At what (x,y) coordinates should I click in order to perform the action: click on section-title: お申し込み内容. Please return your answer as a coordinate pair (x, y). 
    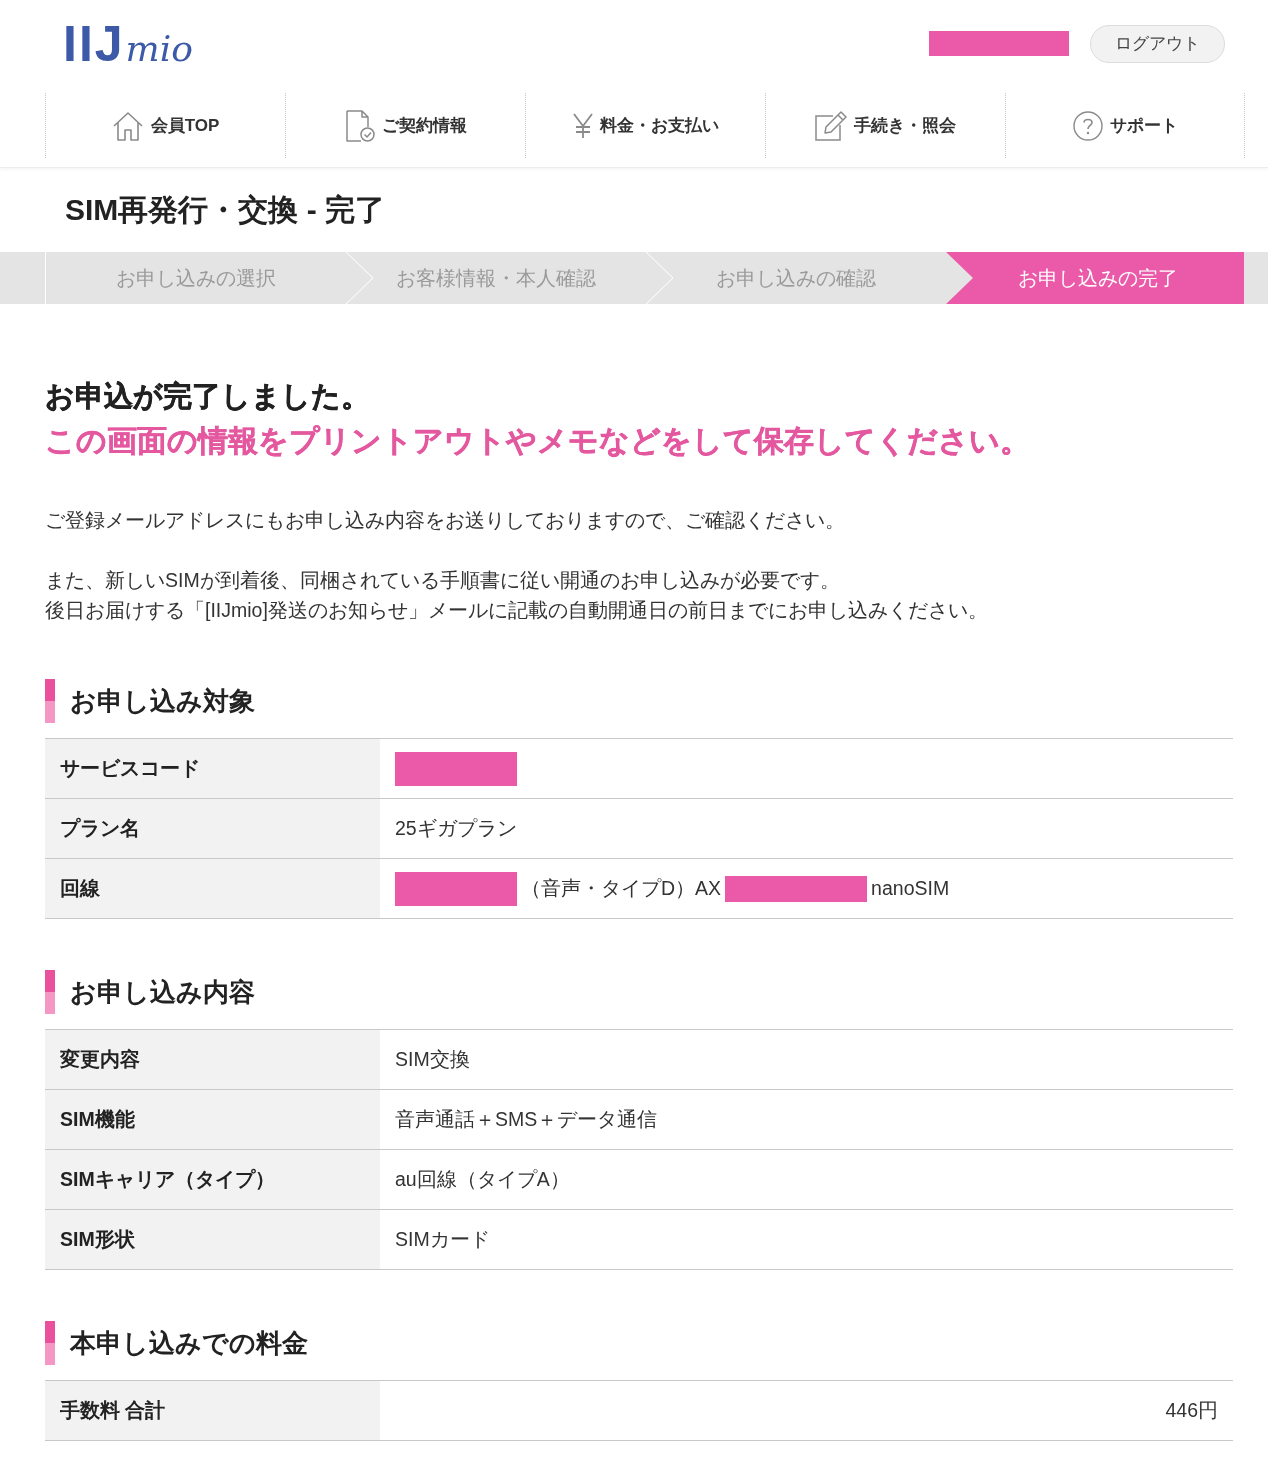
    Looking at the image, I should click on (162, 992).